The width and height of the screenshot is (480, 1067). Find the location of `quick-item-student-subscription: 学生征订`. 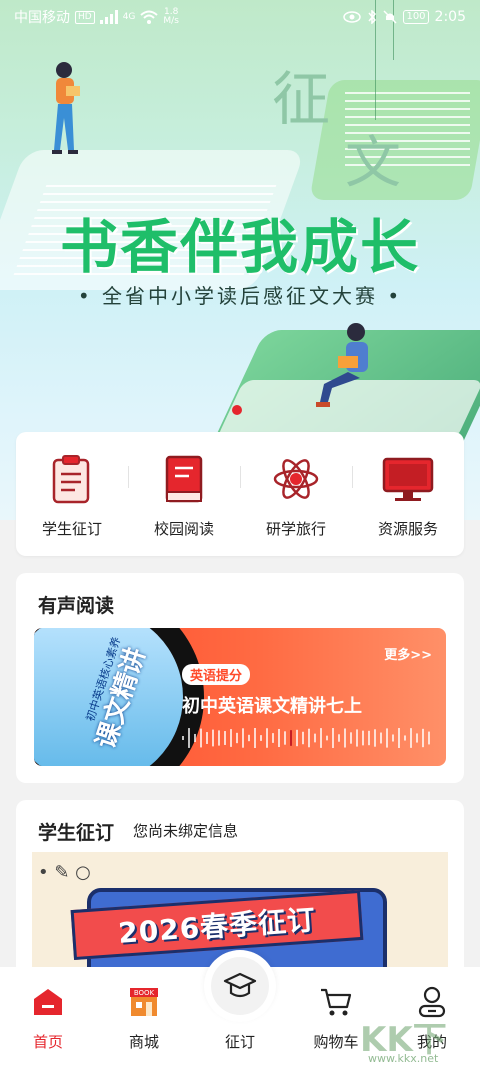

quick-item-student-subscription: 学生征订 is located at coordinates (72, 494).